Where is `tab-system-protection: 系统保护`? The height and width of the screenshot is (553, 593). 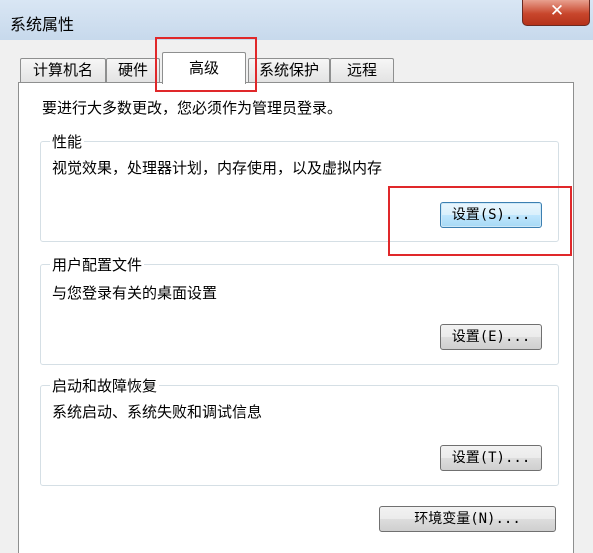
tab-system-protection: 系统保护 is located at coordinates (289, 70).